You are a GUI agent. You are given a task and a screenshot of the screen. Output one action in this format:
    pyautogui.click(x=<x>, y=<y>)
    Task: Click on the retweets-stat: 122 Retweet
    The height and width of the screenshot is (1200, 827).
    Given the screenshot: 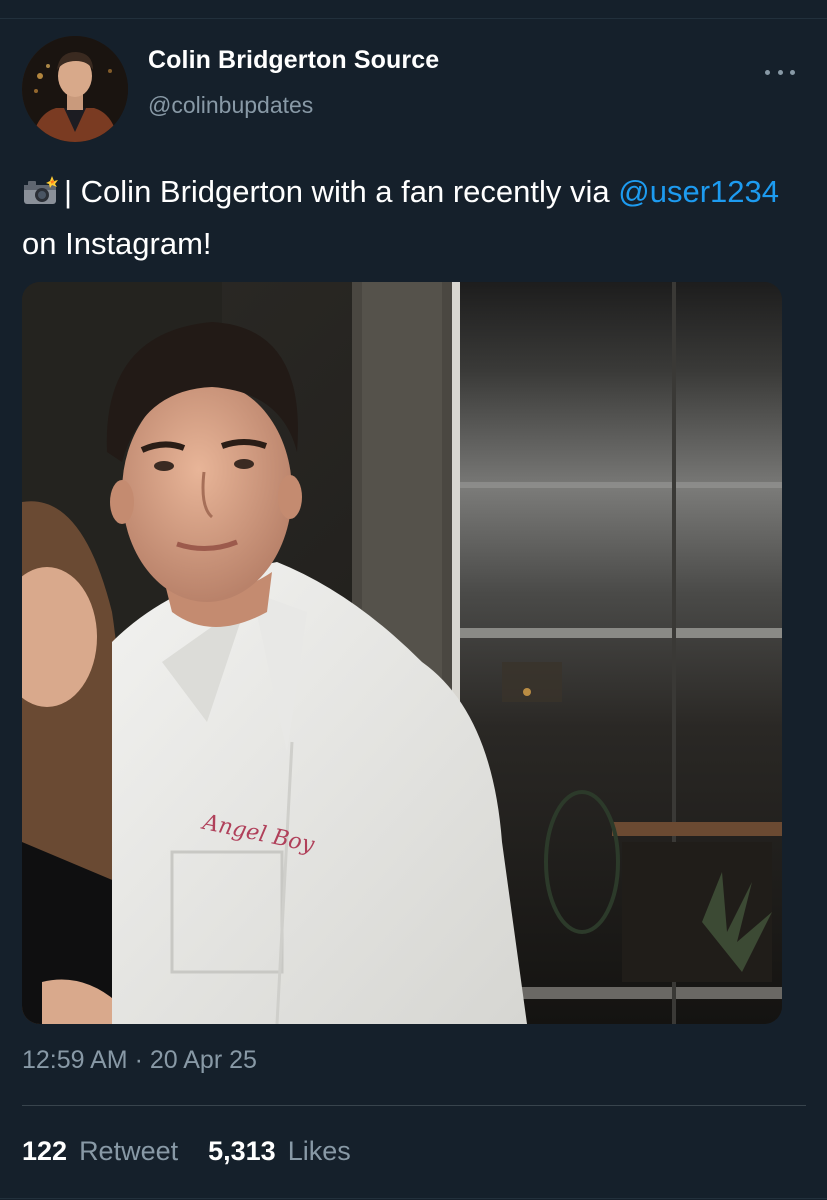 What is the action you would take?
    pyautogui.click(x=100, y=1151)
    